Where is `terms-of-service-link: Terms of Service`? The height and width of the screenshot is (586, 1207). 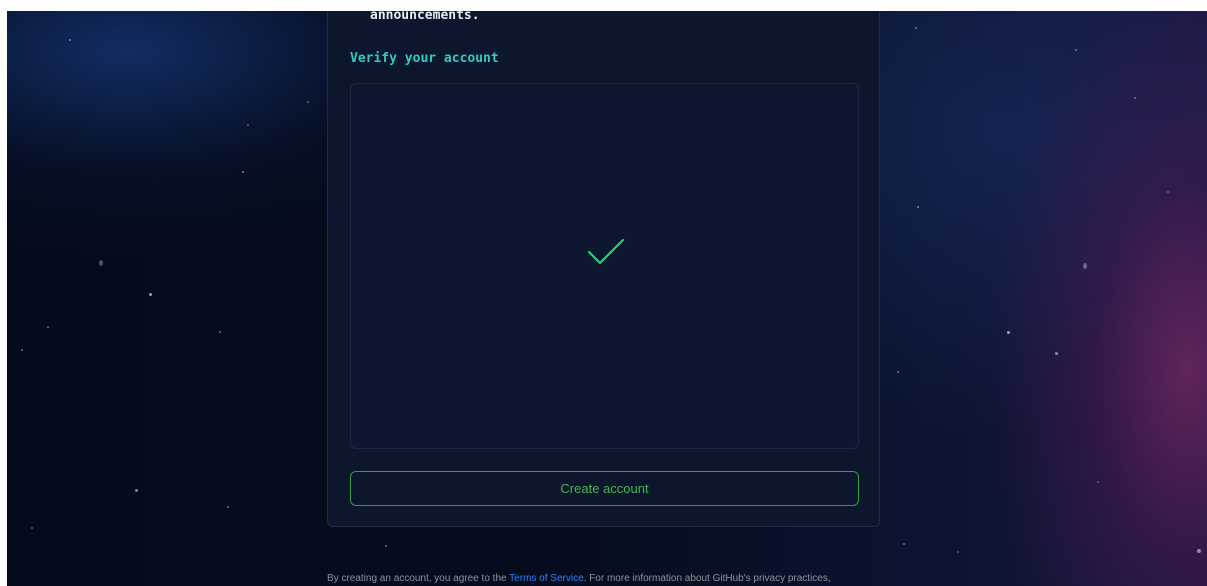
terms-of-service-link: Terms of Service is located at coordinates (546, 578).